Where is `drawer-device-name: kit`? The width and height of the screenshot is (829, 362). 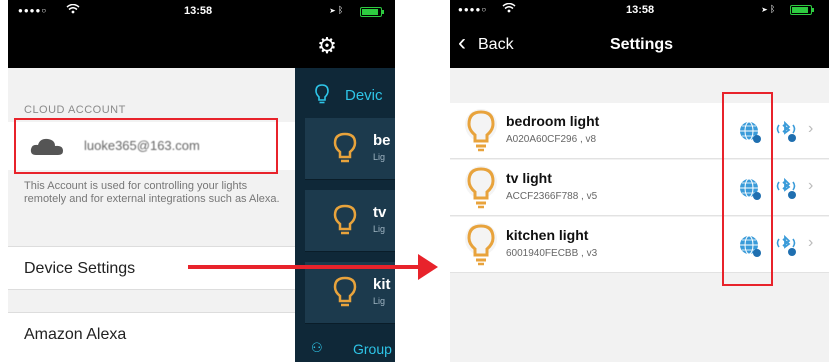 drawer-device-name: kit is located at coordinates (382, 284).